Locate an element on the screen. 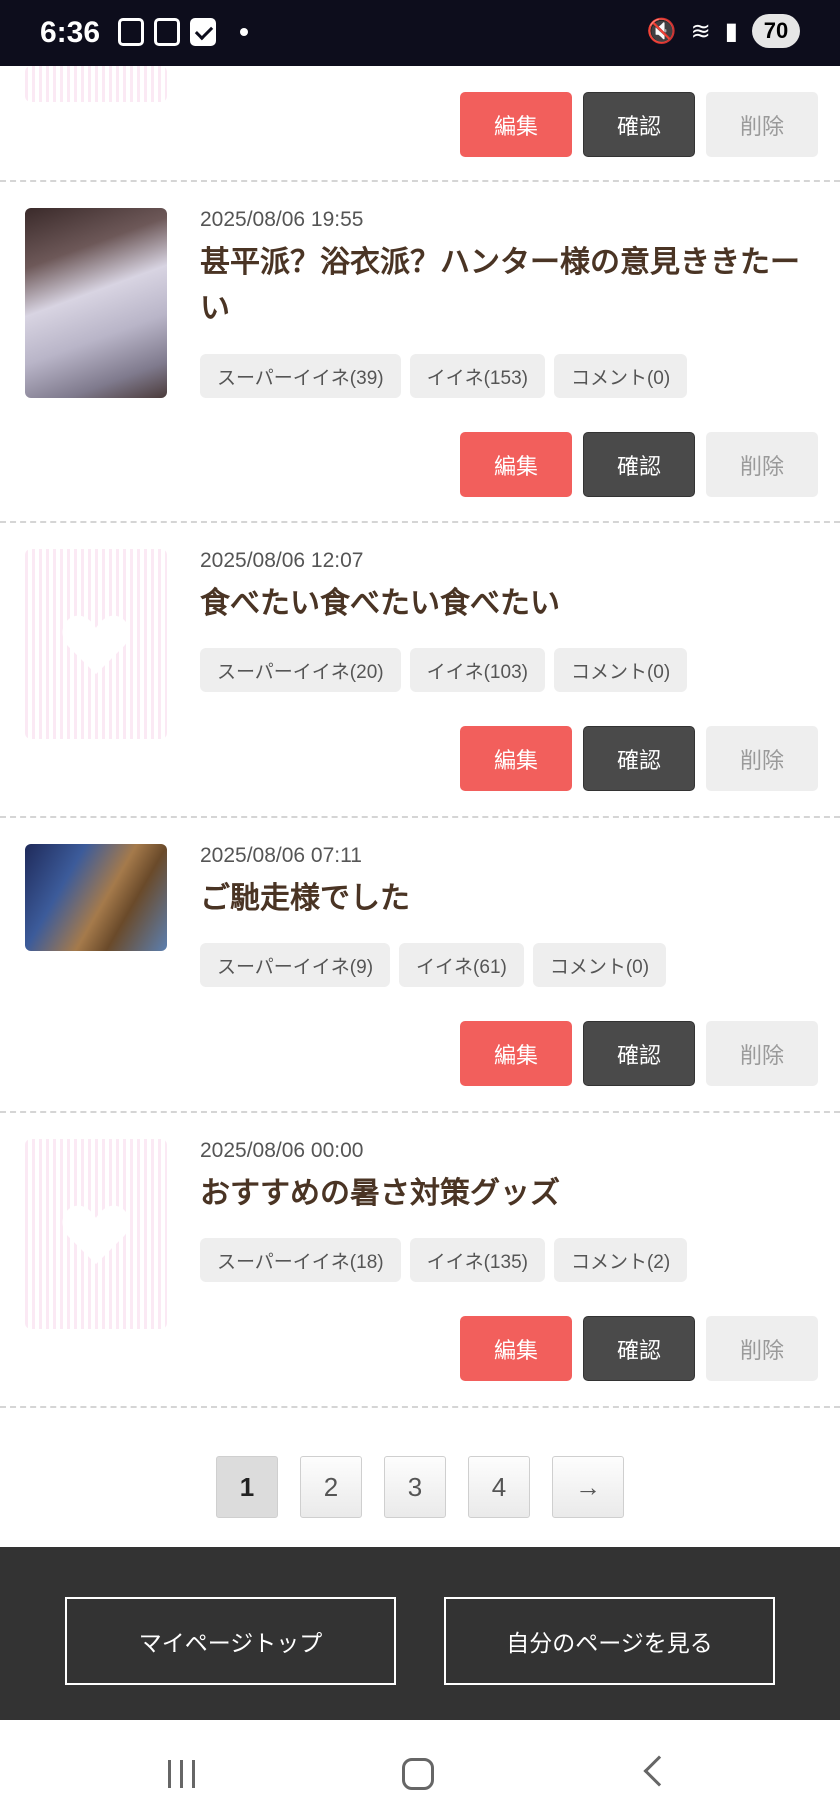 The height and width of the screenshot is (1820, 840). checkbox-icon is located at coordinates (203, 32).